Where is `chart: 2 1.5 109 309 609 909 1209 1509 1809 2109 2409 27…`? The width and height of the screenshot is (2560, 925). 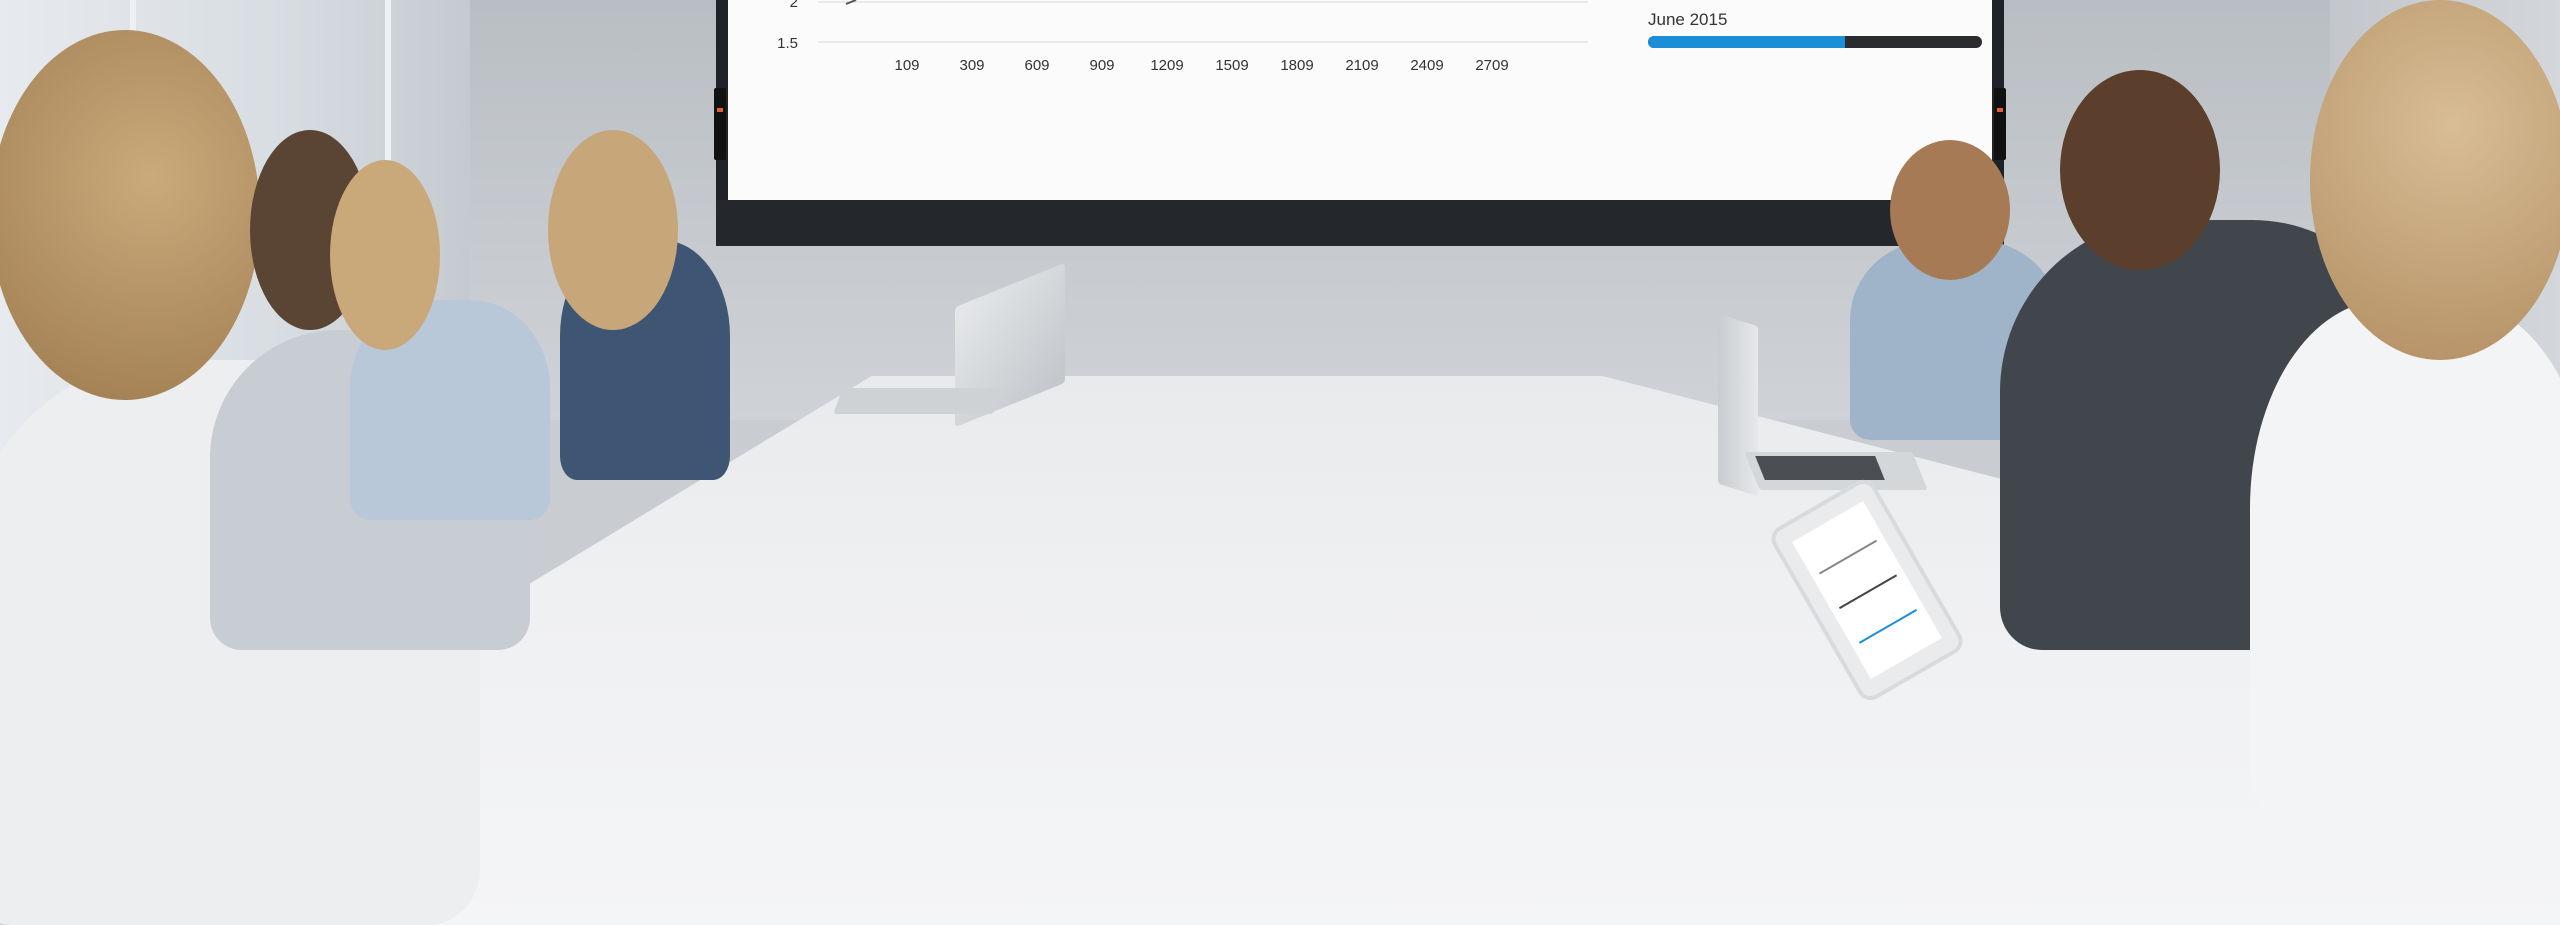
chart: 2 1.5 109 309 609 909 1209 1509 1809 2109 2409 27… is located at coordinates (1182, 37).